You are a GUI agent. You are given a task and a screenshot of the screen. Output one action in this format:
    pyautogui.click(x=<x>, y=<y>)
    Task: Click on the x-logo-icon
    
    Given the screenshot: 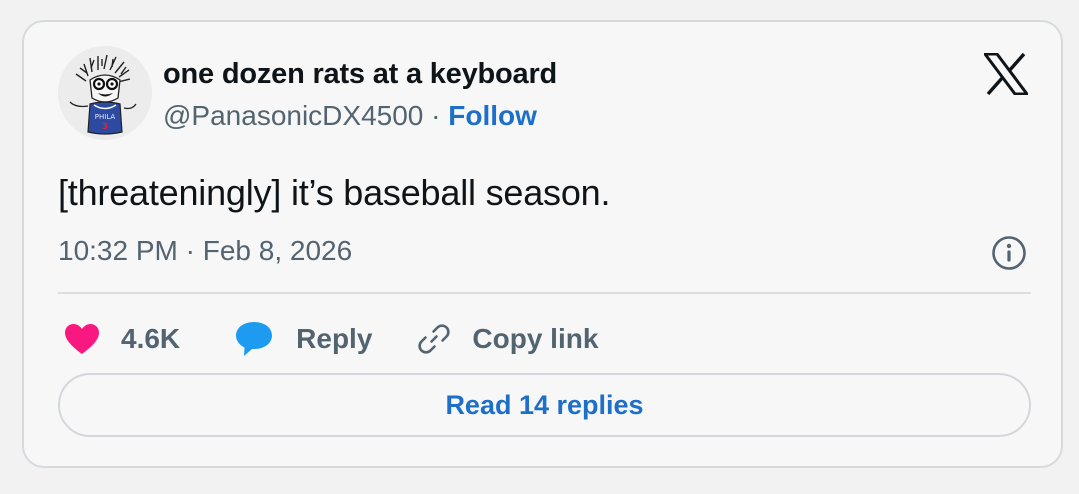 What is the action you would take?
    pyautogui.click(x=1006, y=74)
    